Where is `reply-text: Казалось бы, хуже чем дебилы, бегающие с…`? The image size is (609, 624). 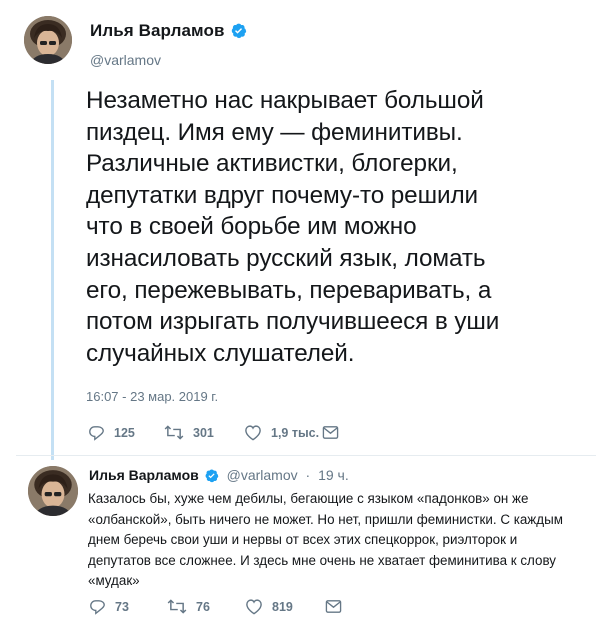 reply-text: Казалось бы, хуже чем дебилы, бегающие с… is located at coordinates (325, 539).